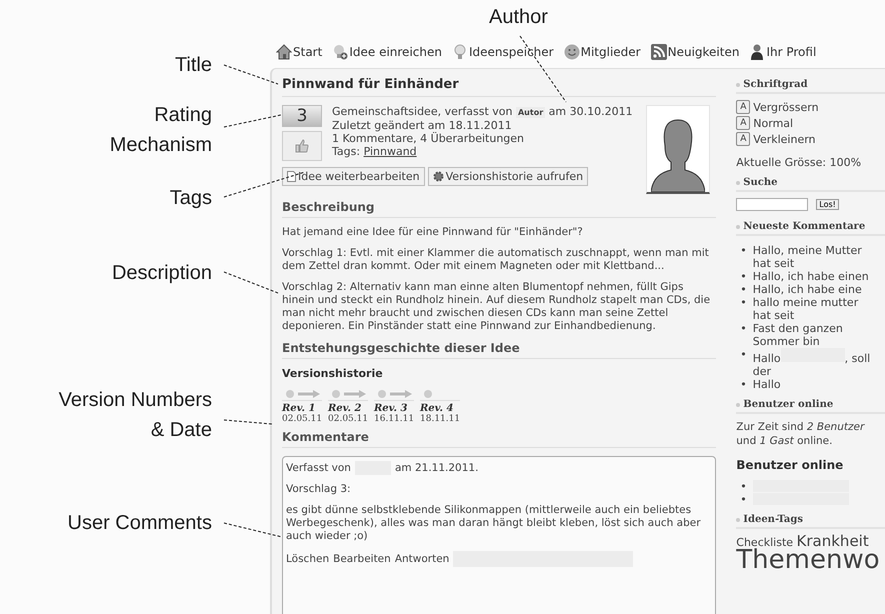 The height and width of the screenshot is (614, 885). What do you see at coordinates (811, 289) in the screenshot?
I see `recent-comment-link: Hallo, ich habe eine` at bounding box center [811, 289].